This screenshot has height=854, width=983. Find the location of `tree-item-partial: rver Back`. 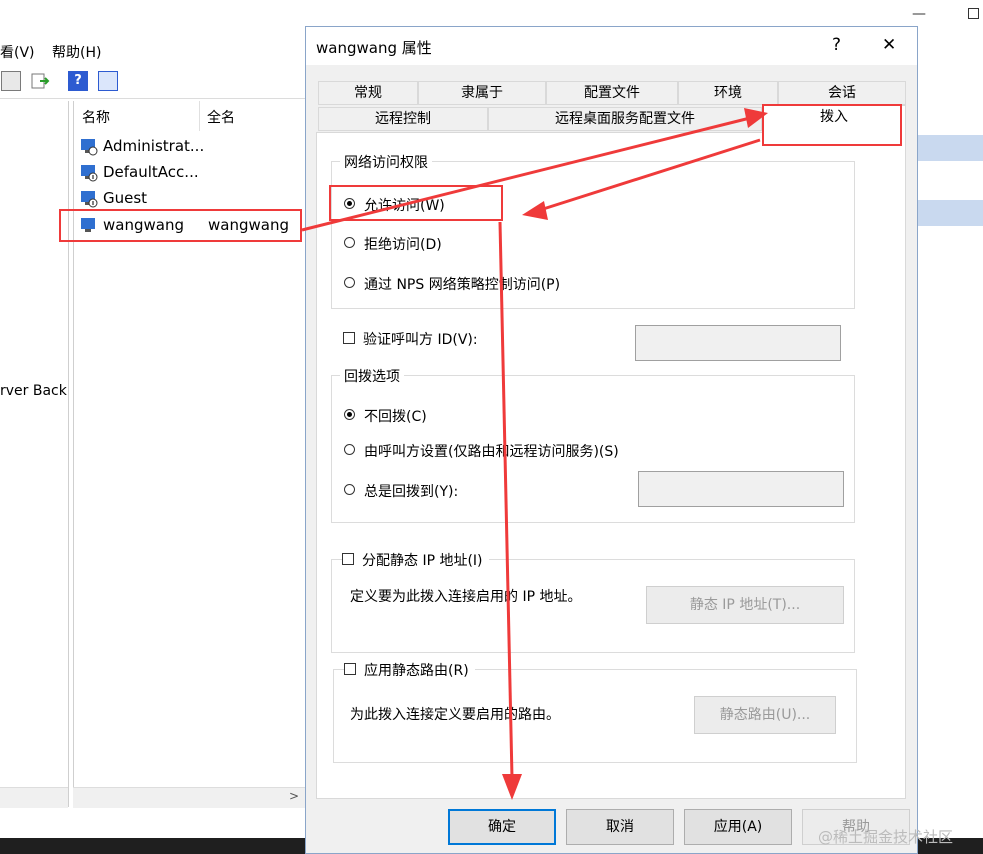

tree-item-partial: rver Back is located at coordinates (33, 391).